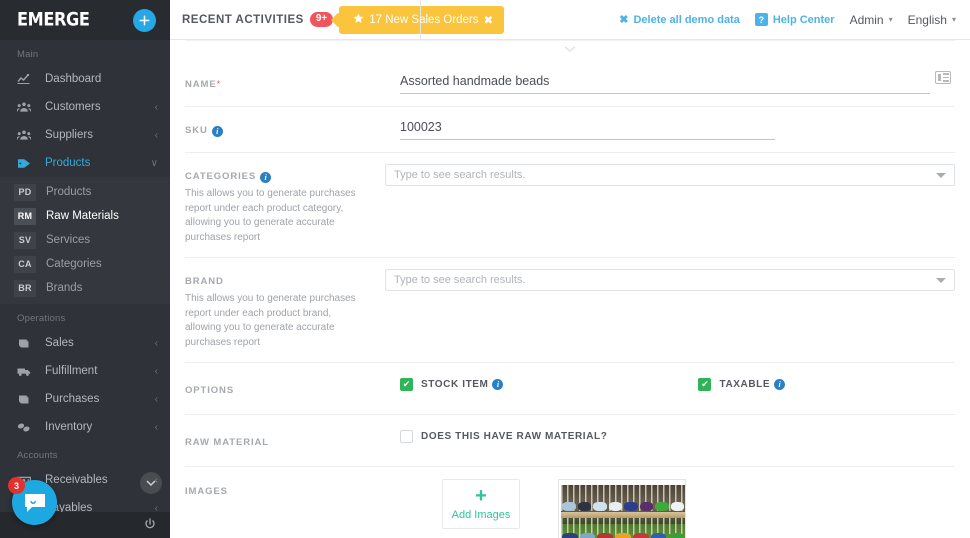 The height and width of the screenshot is (538, 970). I want to click on images-thumb-column, so click(622, 508).